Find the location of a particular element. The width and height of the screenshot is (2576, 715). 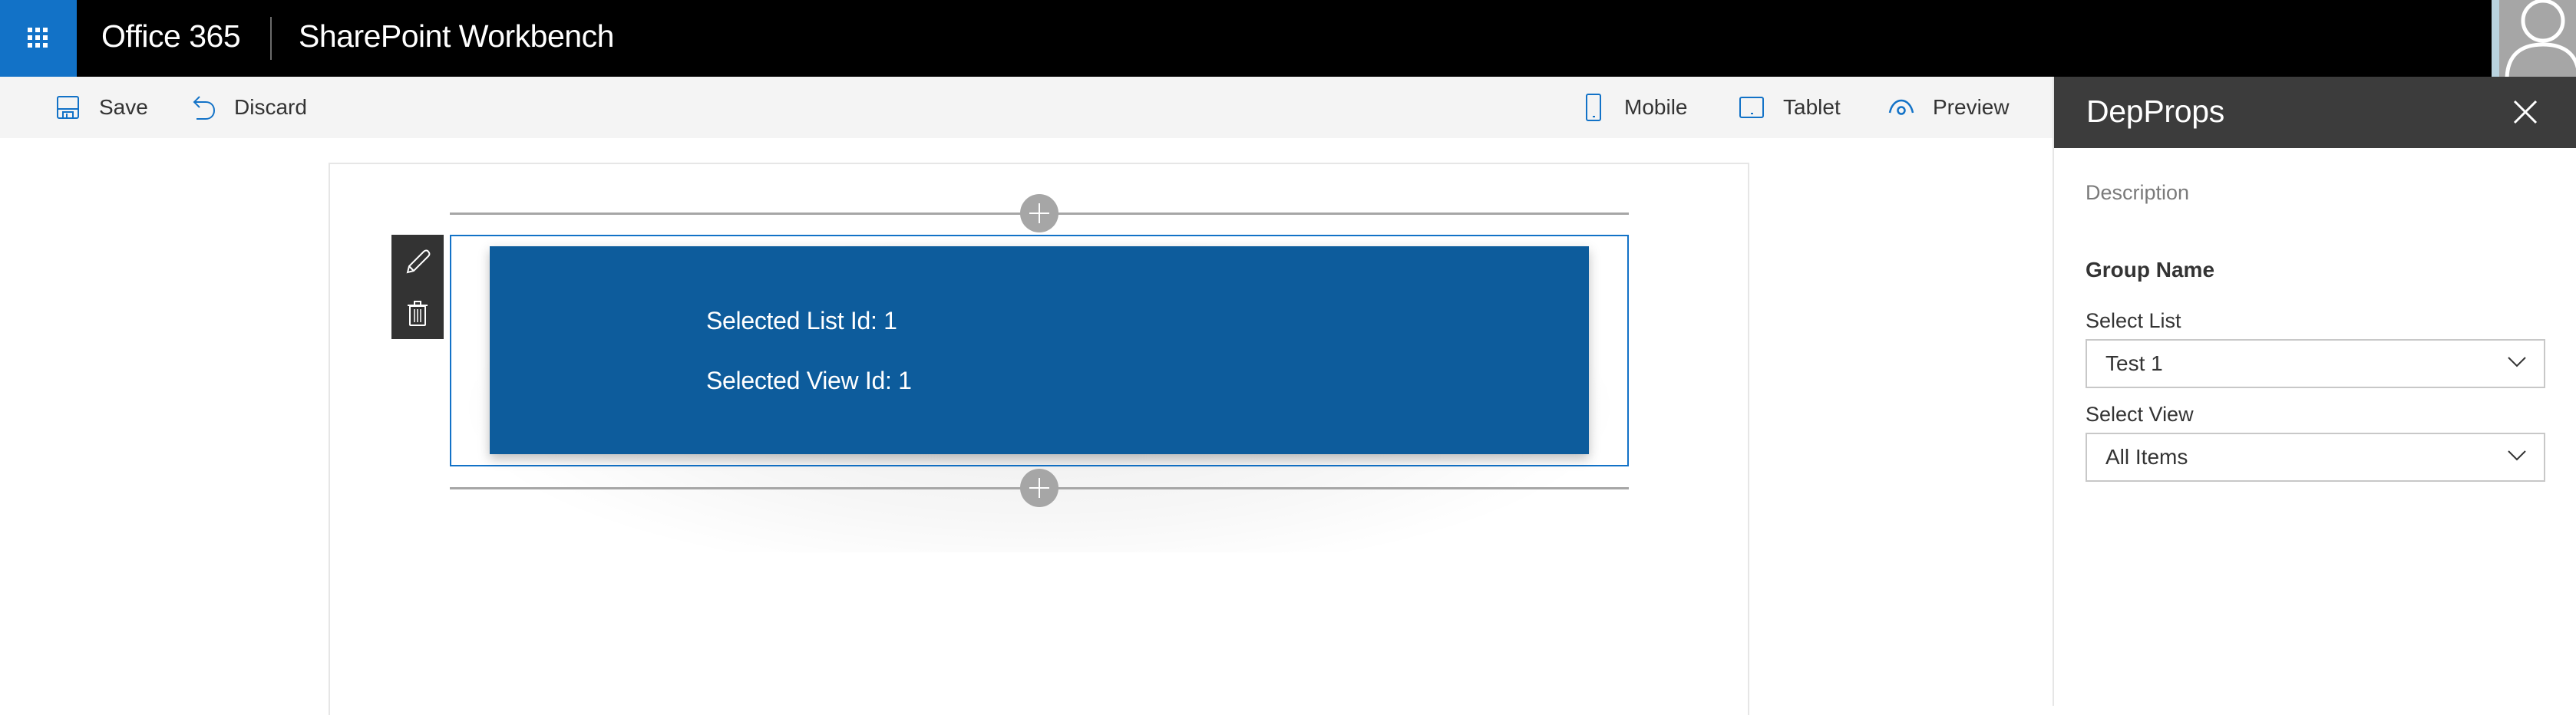

preview-button: Preview is located at coordinates (1949, 108).